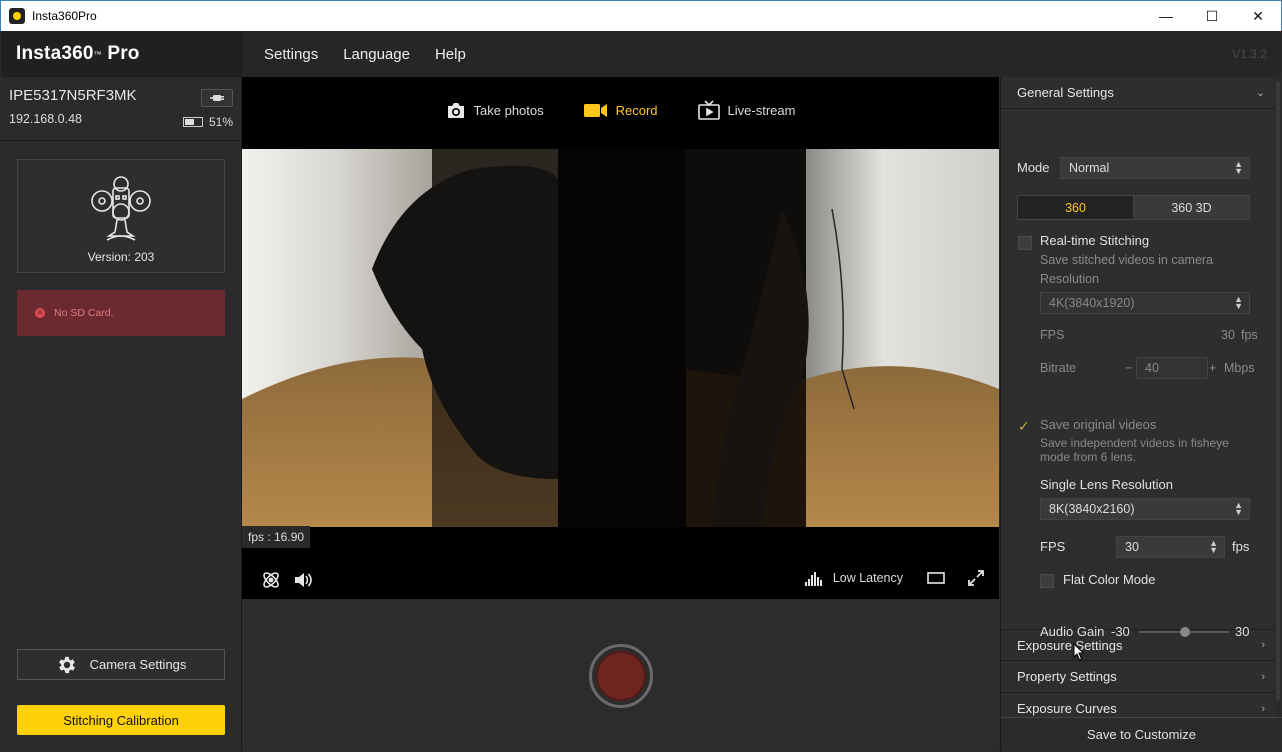 This screenshot has height=752, width=1282. What do you see at coordinates (495, 110) in the screenshot?
I see `mode-take-photos: Take photos` at bounding box center [495, 110].